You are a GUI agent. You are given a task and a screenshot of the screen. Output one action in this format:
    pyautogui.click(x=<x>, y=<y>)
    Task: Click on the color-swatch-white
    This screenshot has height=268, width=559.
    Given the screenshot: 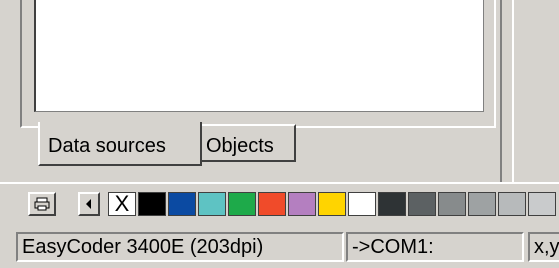 What is the action you would take?
    pyautogui.click(x=362, y=204)
    